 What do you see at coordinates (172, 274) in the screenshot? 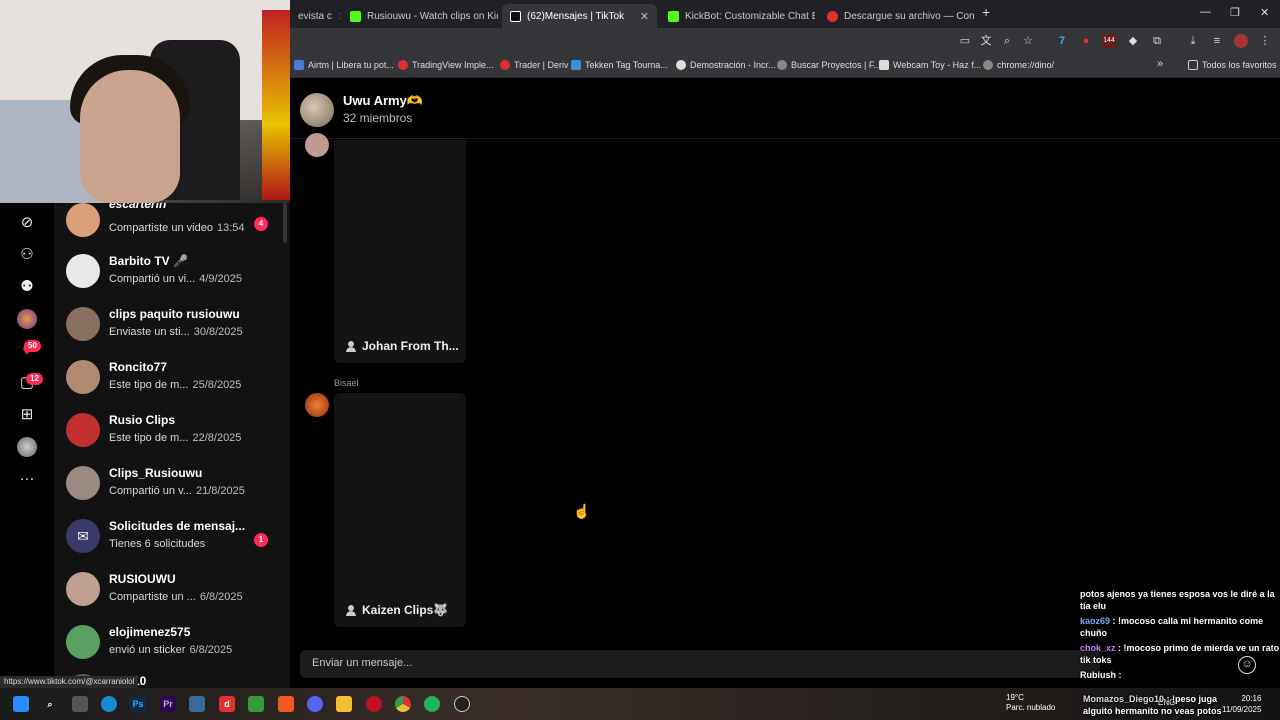
I see `conversation-item: Barbito TV 🎤 Compartió un vi... 4/9/2025` at bounding box center [172, 274].